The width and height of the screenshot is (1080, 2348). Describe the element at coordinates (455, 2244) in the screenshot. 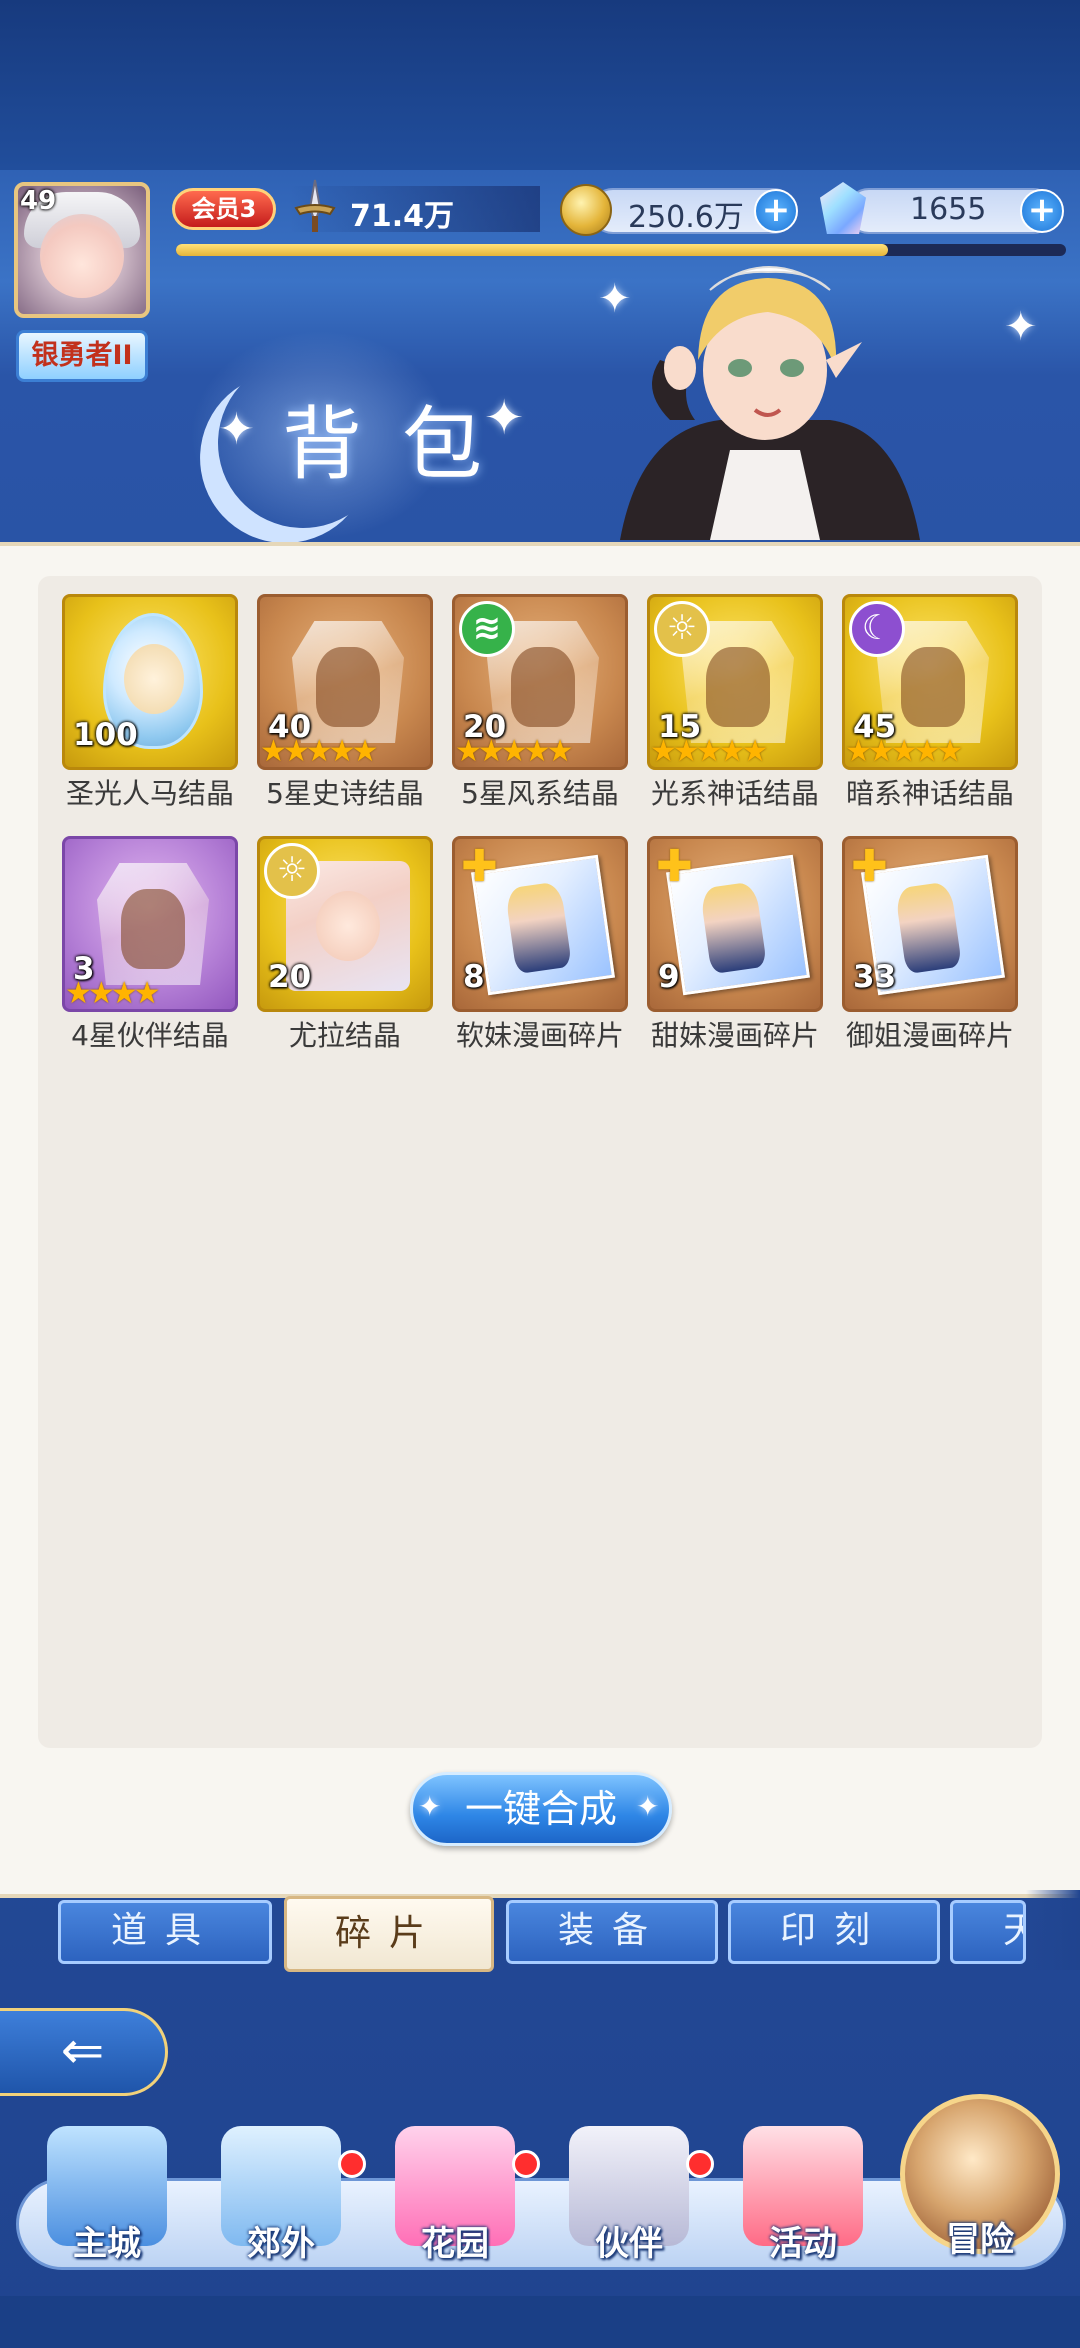

I see `nav-label: 花园` at that location.